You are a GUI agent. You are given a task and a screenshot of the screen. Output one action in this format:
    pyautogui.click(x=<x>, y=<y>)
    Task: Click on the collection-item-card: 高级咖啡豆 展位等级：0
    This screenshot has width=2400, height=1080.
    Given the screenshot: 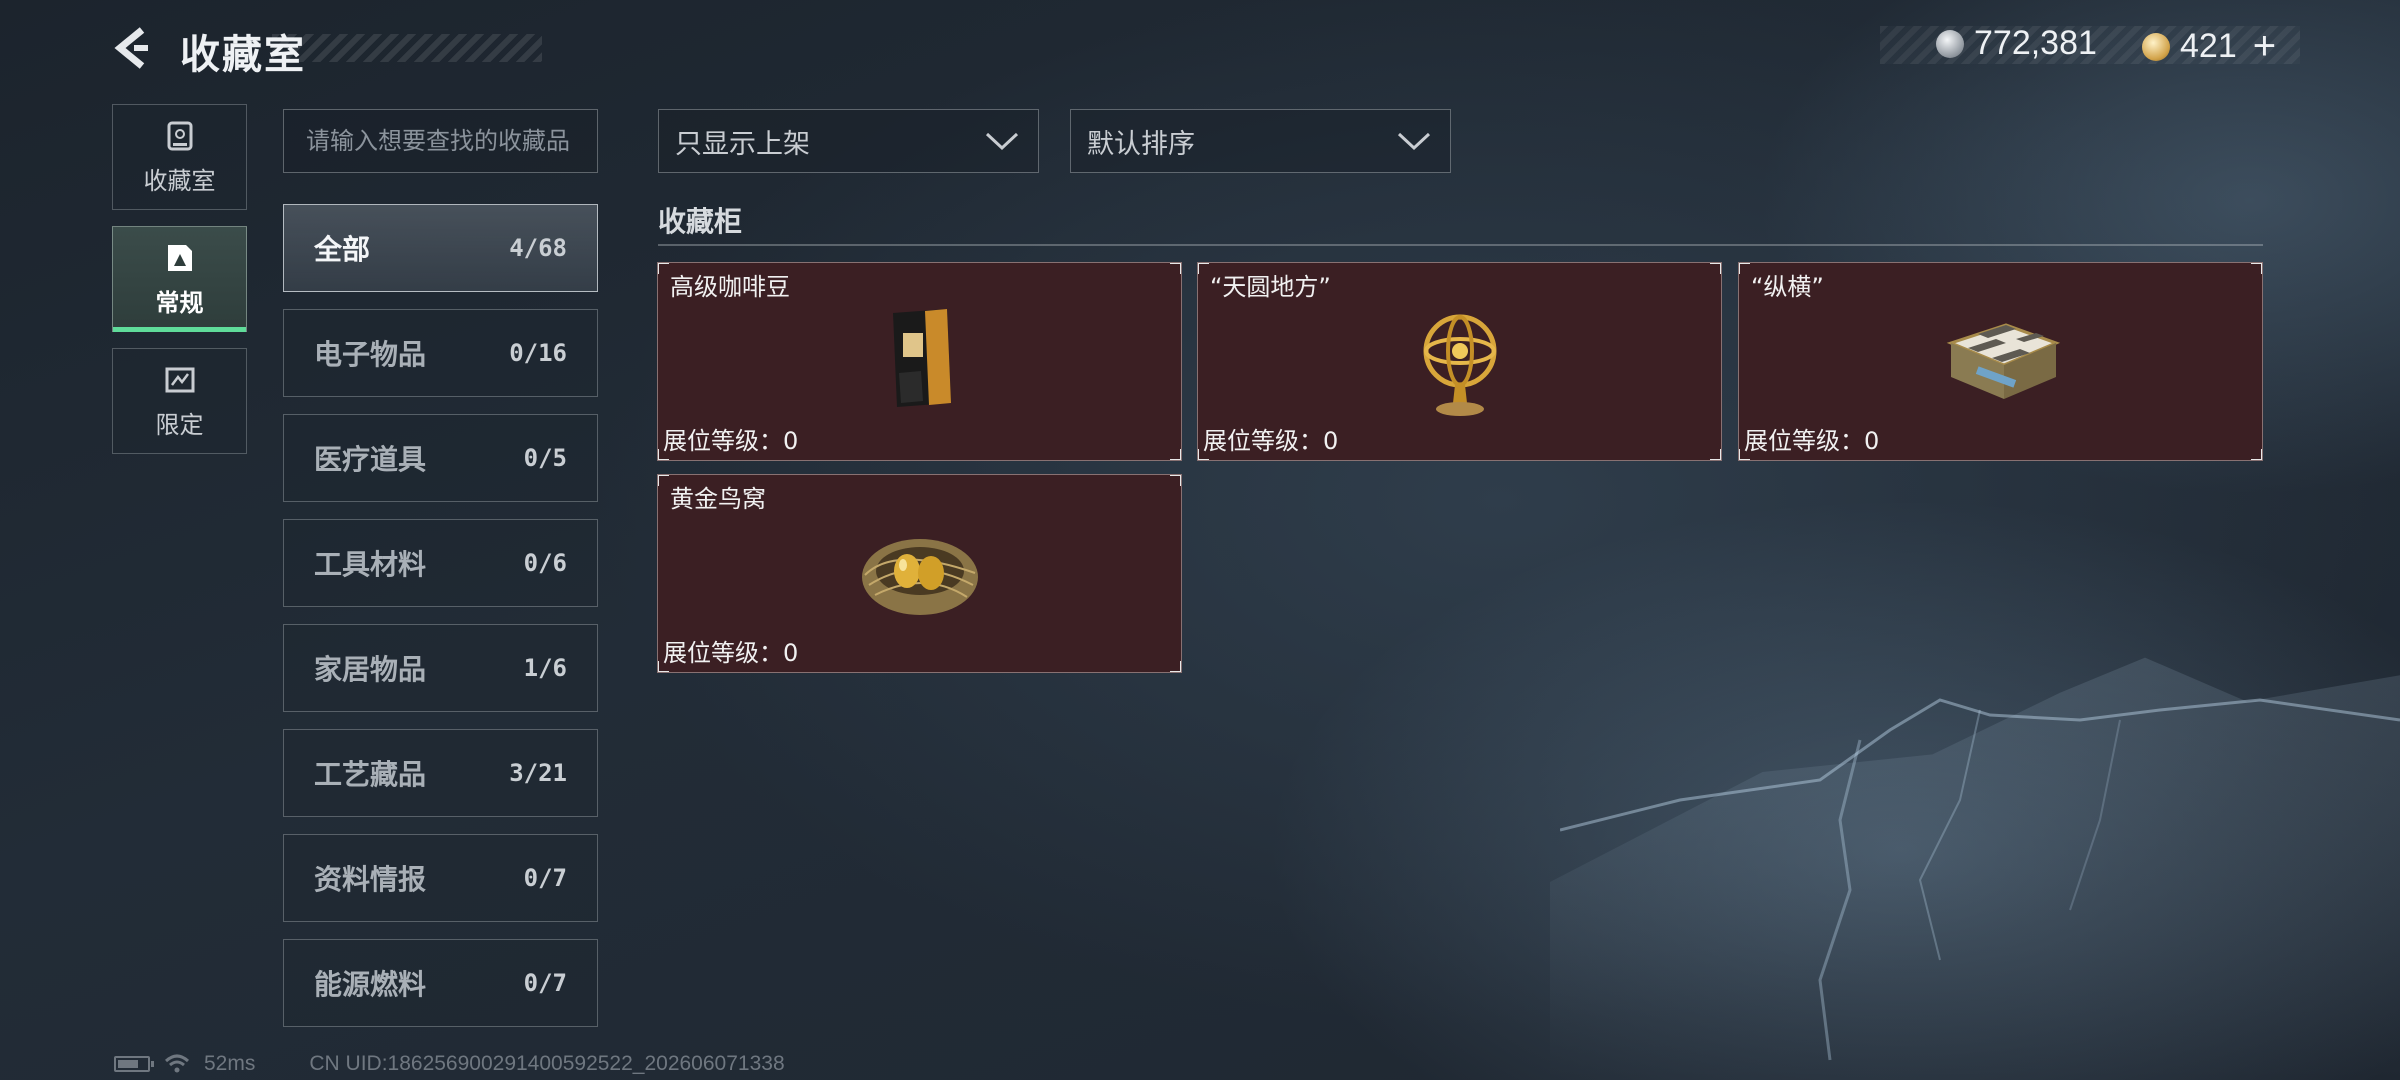 What is the action you would take?
    pyautogui.click(x=919, y=361)
    